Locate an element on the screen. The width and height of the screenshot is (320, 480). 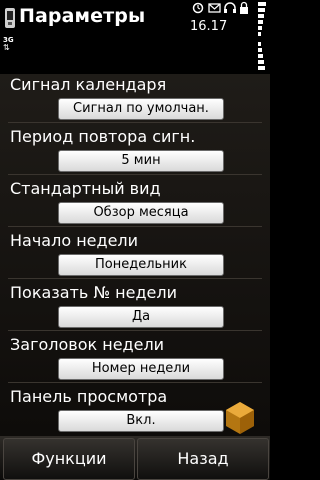
status-icons is located at coordinates (220, 7).